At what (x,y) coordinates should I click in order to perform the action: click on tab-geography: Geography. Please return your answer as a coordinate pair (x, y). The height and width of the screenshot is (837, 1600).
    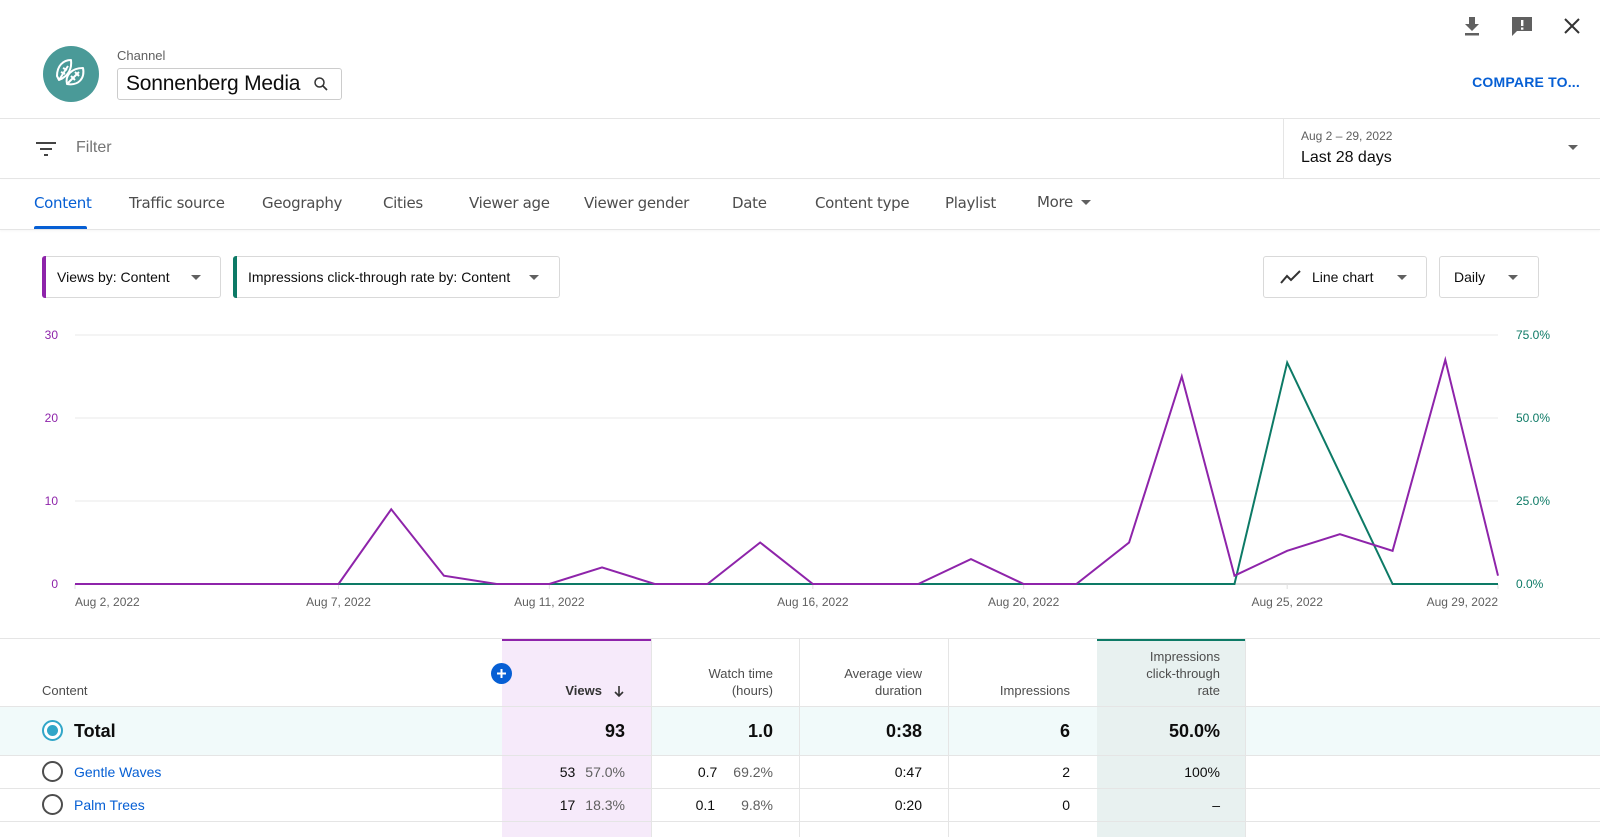
    Looking at the image, I should click on (302, 203).